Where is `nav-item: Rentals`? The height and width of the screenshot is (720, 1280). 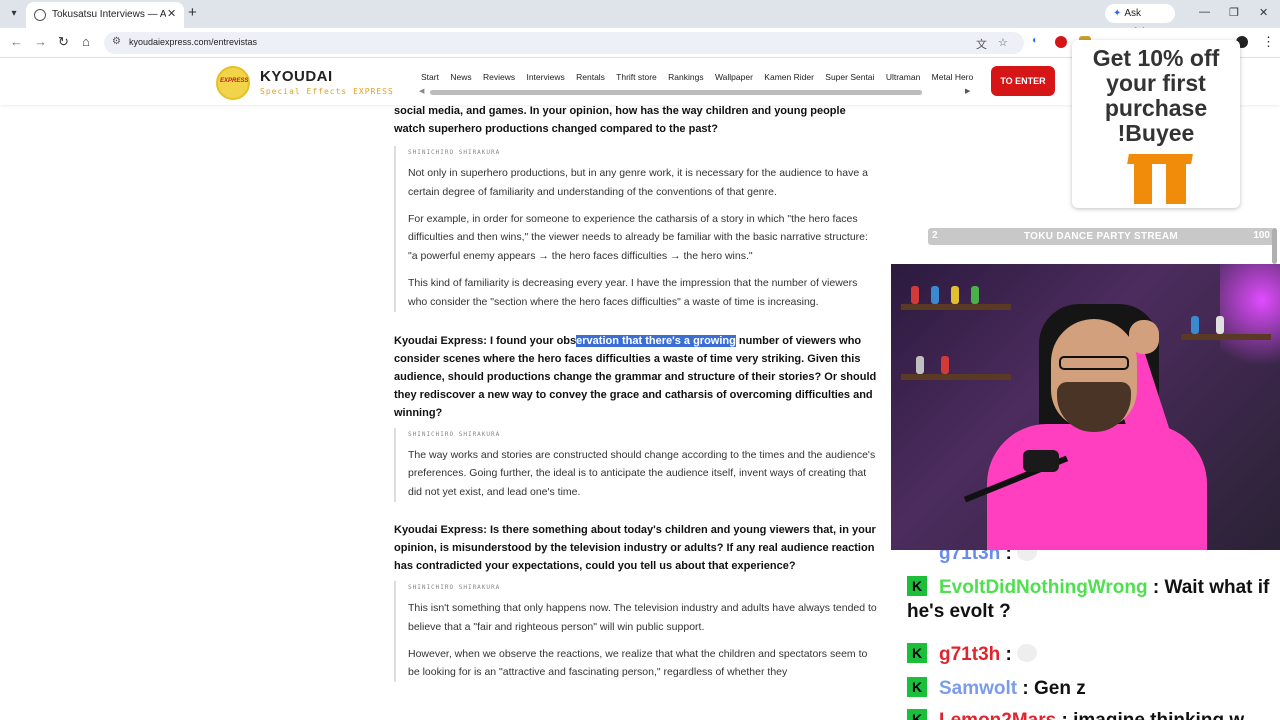
nav-item: Rentals is located at coordinates (590, 77).